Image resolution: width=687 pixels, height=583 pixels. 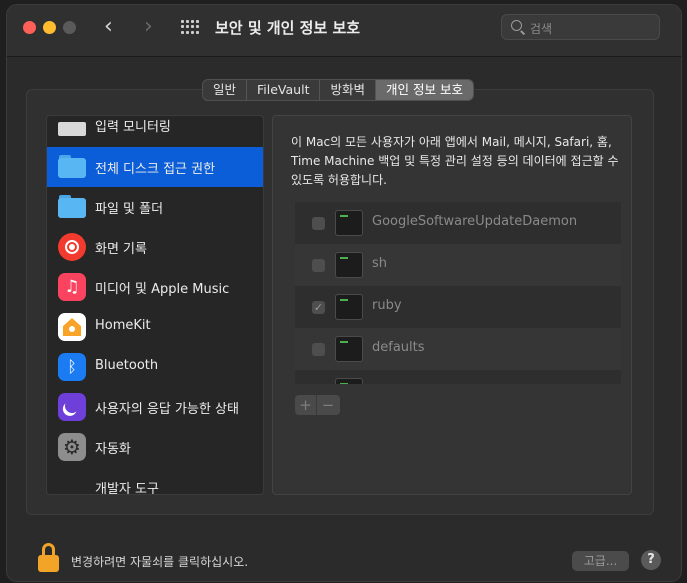 I want to click on show-all-grid-icon, so click(x=190, y=27).